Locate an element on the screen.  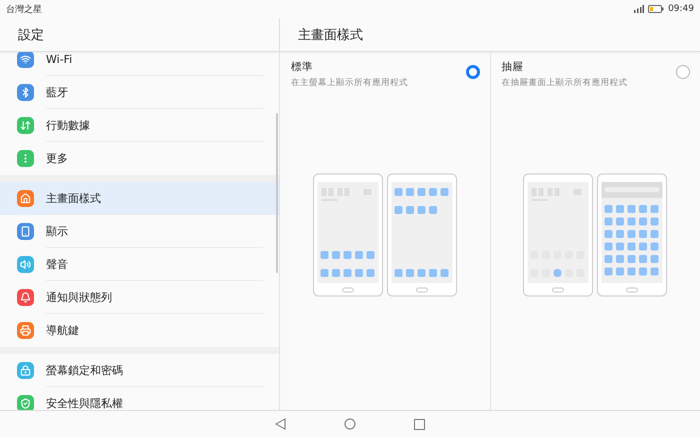
settings-item: 導航鍵 is located at coordinates (139, 330).